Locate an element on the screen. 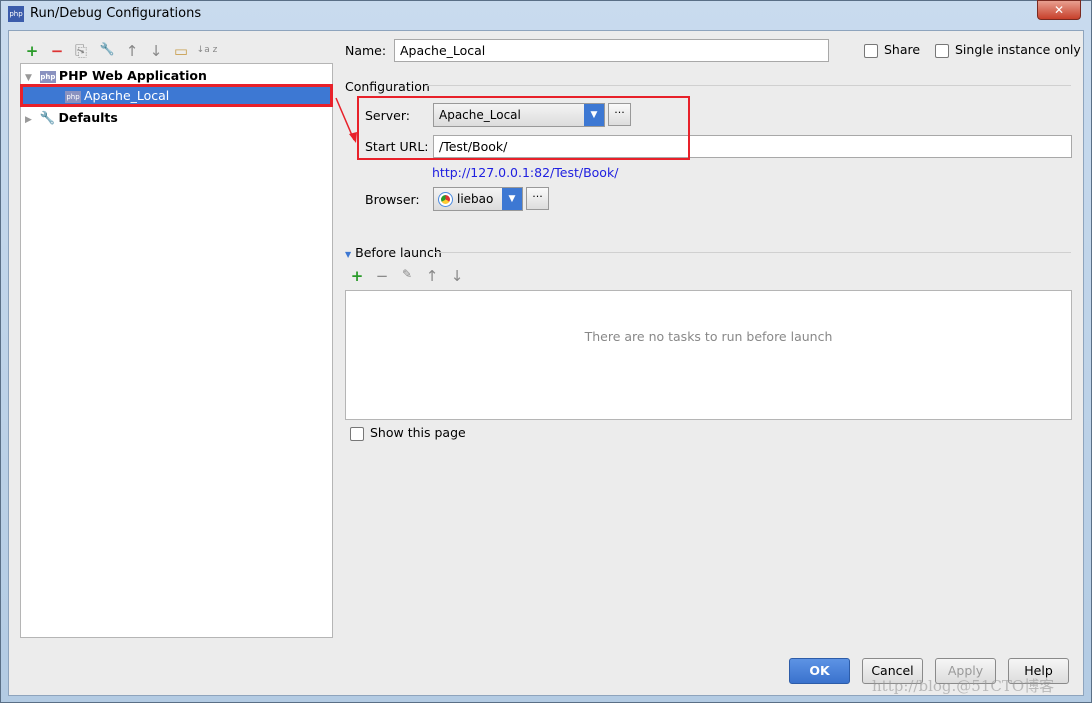 This screenshot has width=1092, height=703. show-this-page-checkbox: Show this page is located at coordinates (408, 433).